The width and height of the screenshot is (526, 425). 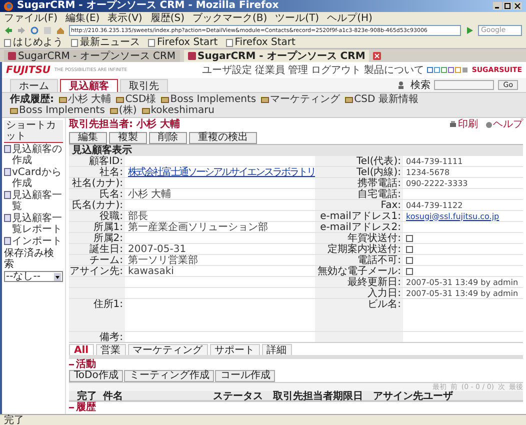 What do you see at coordinates (230, 18) in the screenshot?
I see `menu-item: ブックマーク(B)` at bounding box center [230, 18].